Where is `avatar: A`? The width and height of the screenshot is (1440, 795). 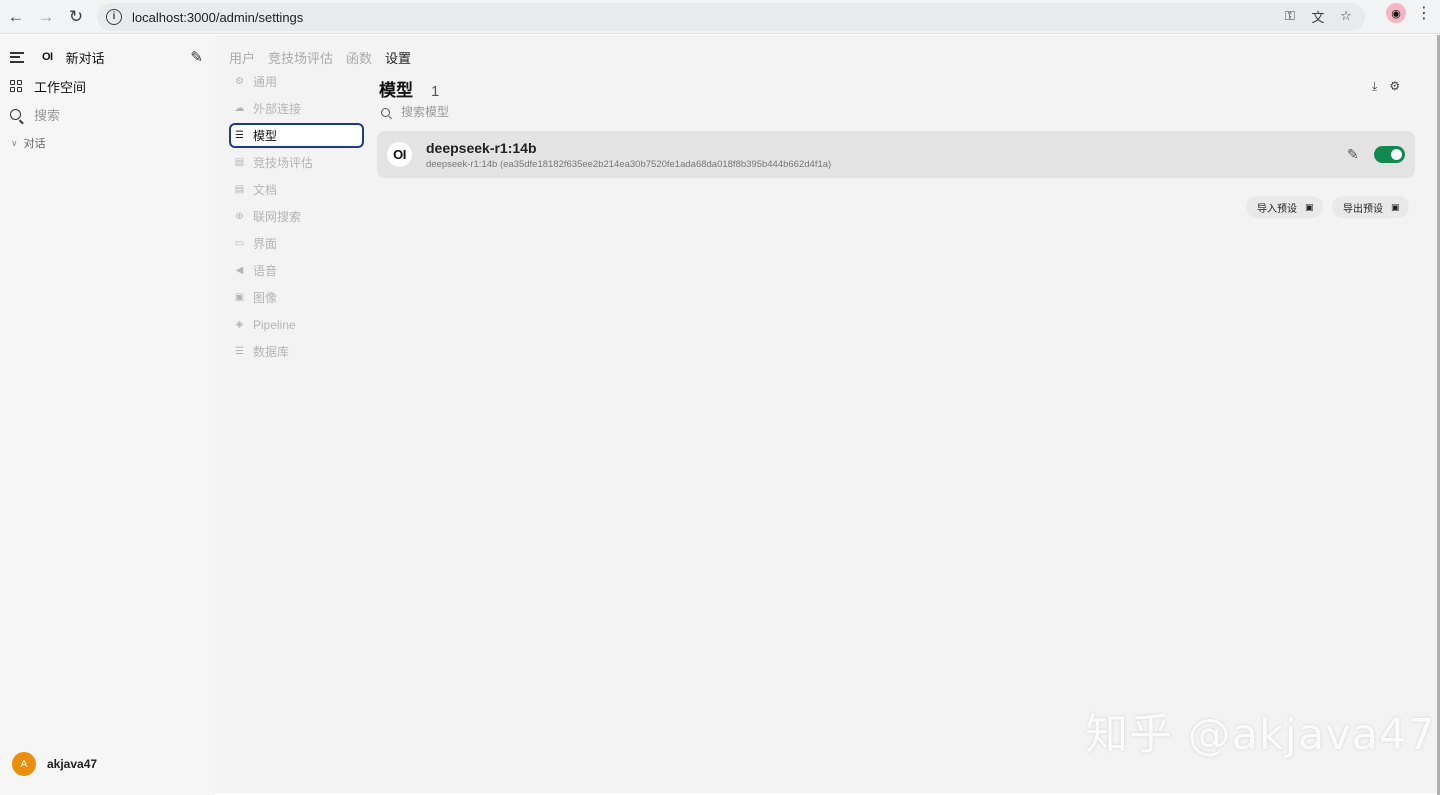
avatar: A is located at coordinates (24, 764).